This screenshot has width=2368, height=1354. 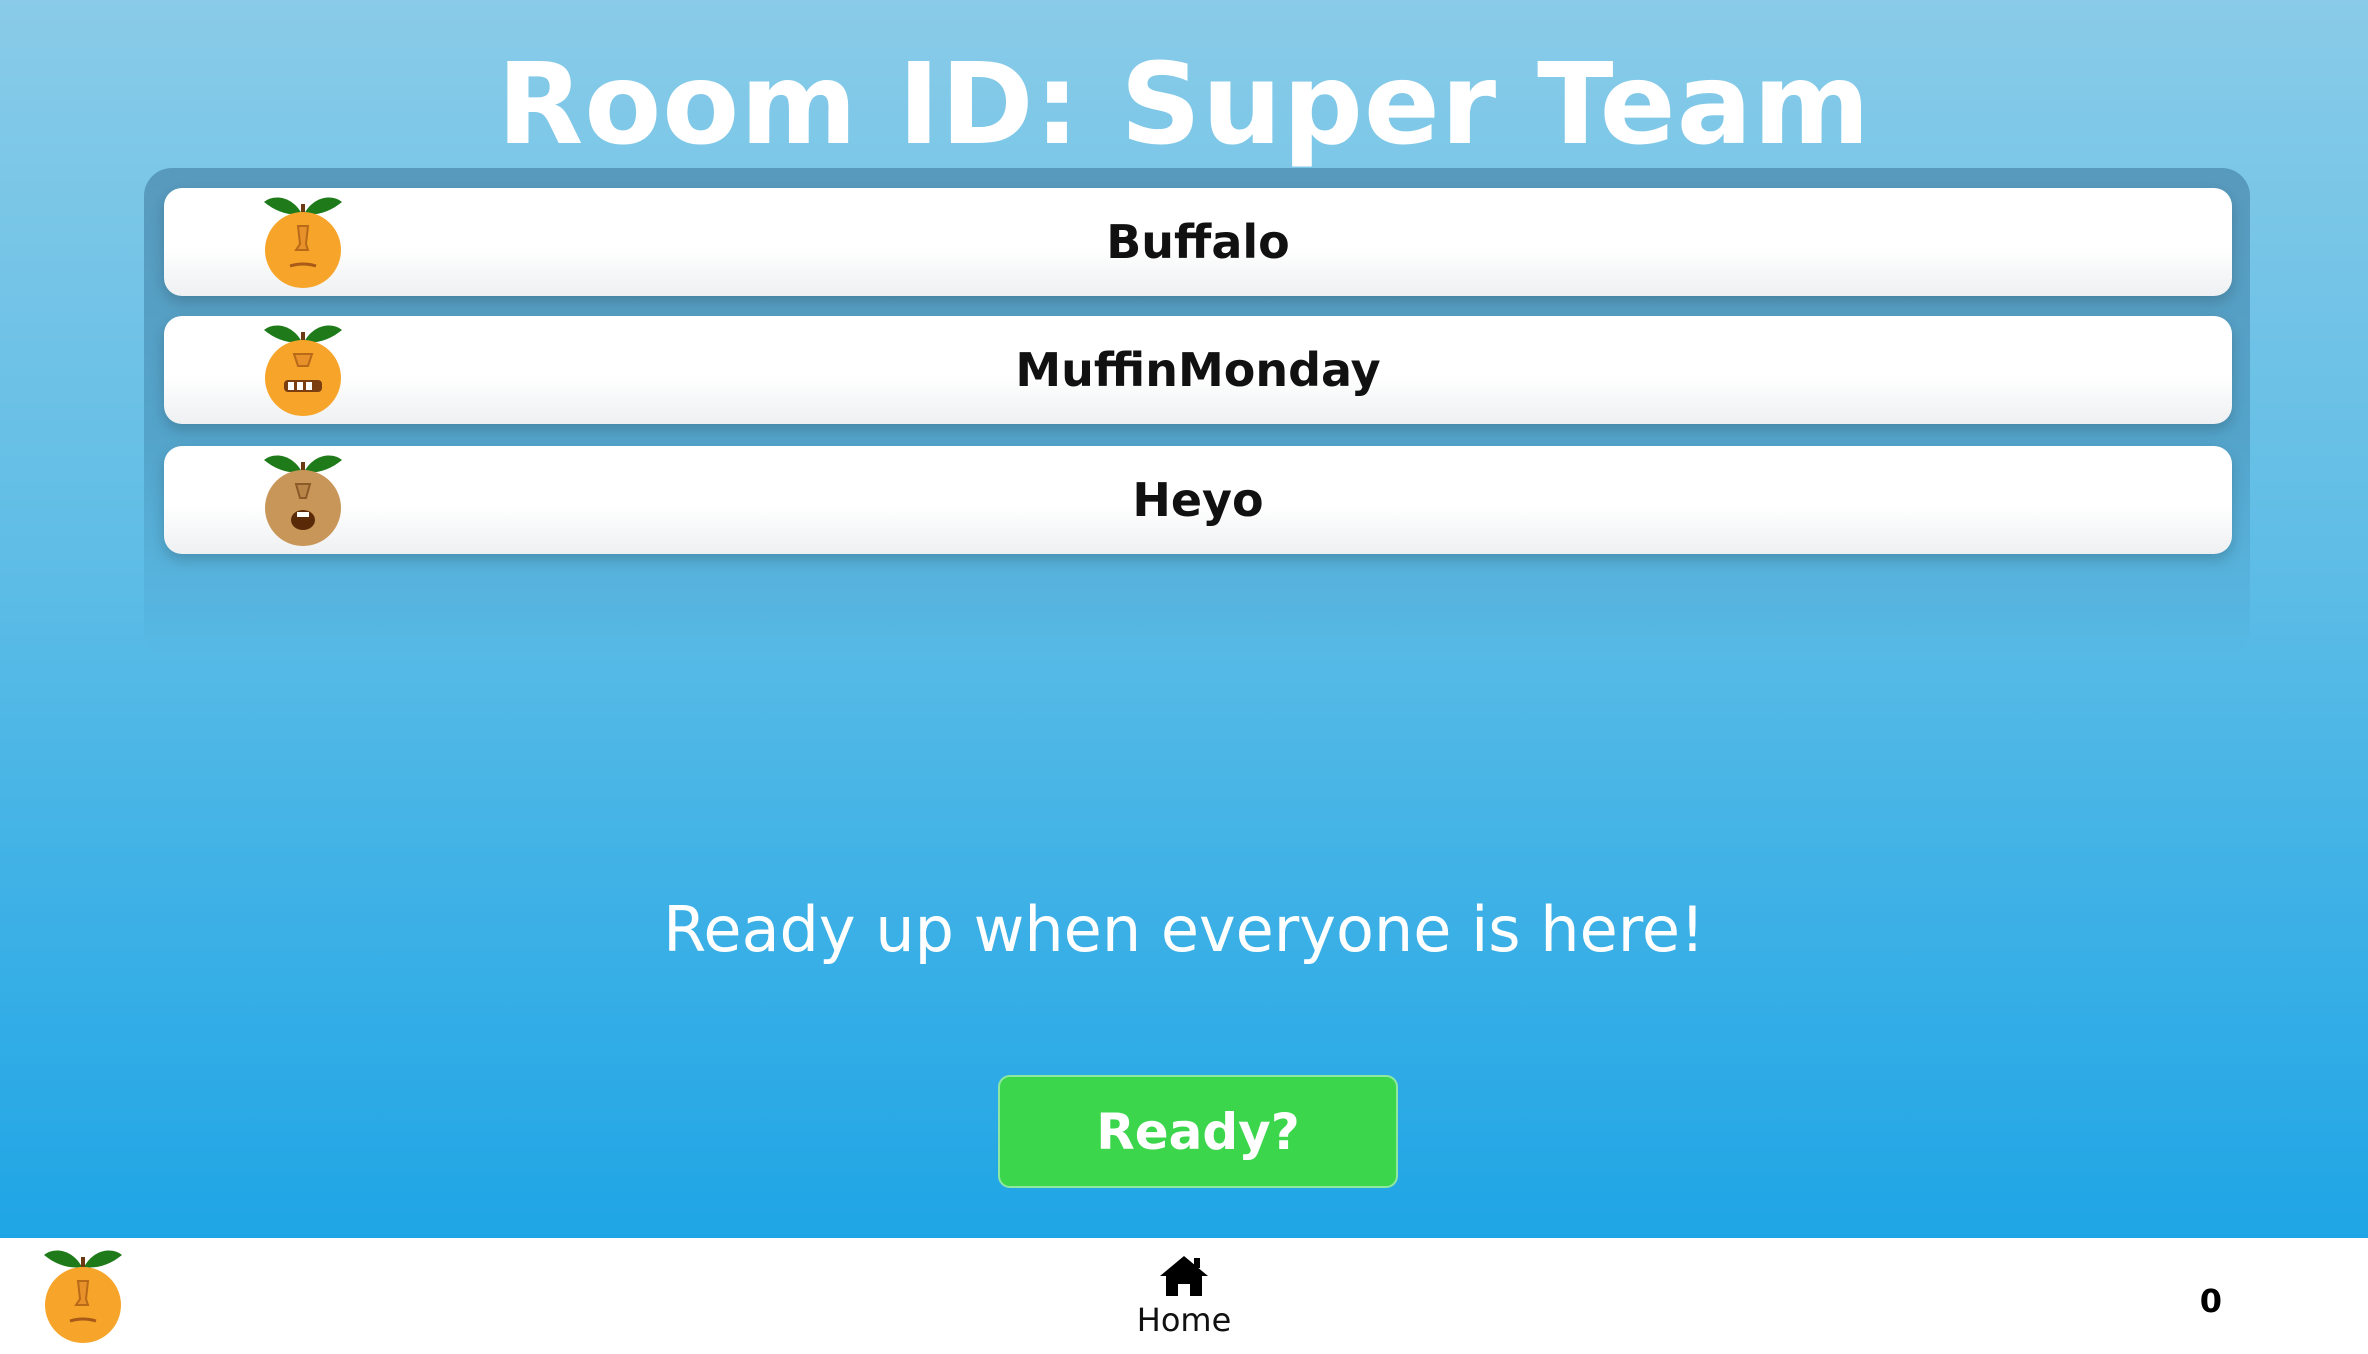 I want to click on player-name: Buffalo, so click(x=1198, y=242).